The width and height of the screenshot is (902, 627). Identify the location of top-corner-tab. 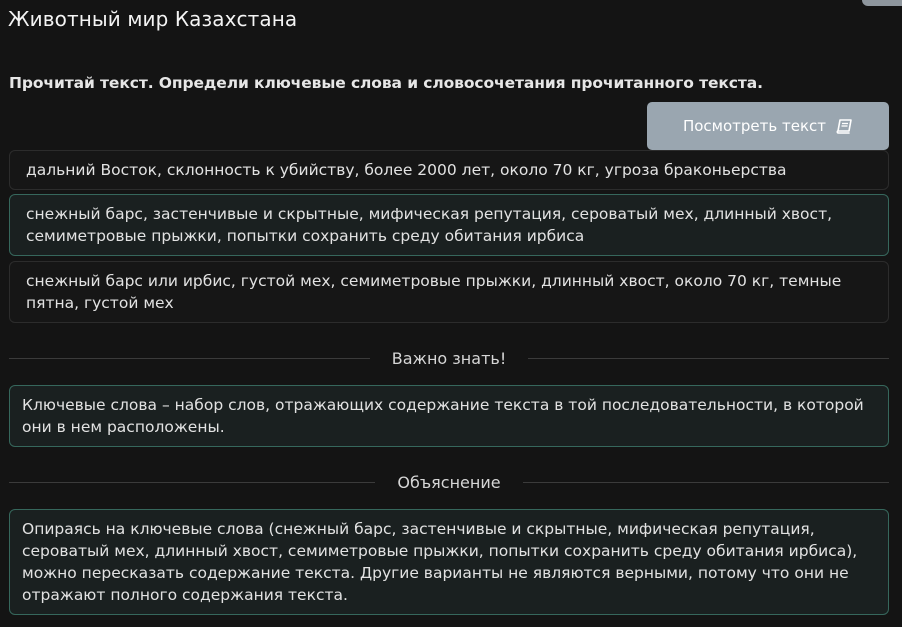
(882, 3).